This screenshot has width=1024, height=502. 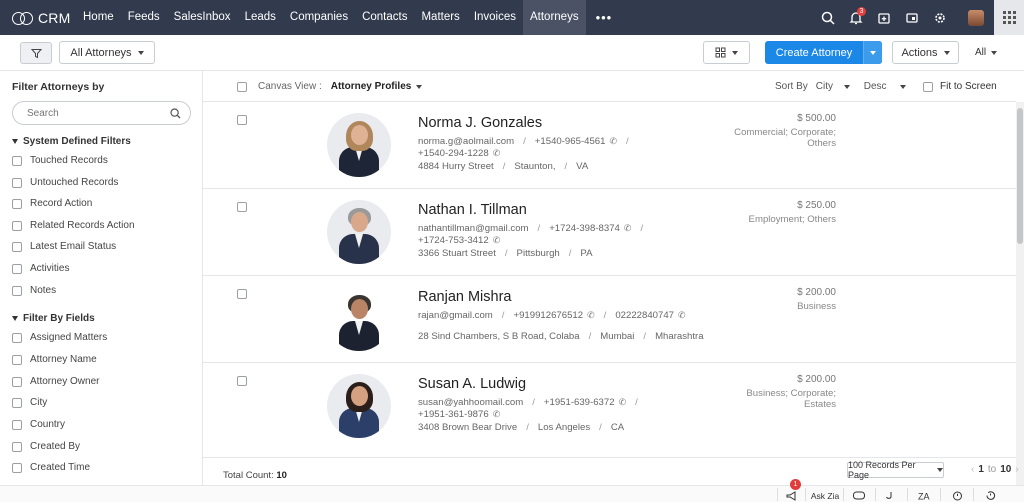 I want to click on prev-page-icon: ‹, so click(x=972, y=469).